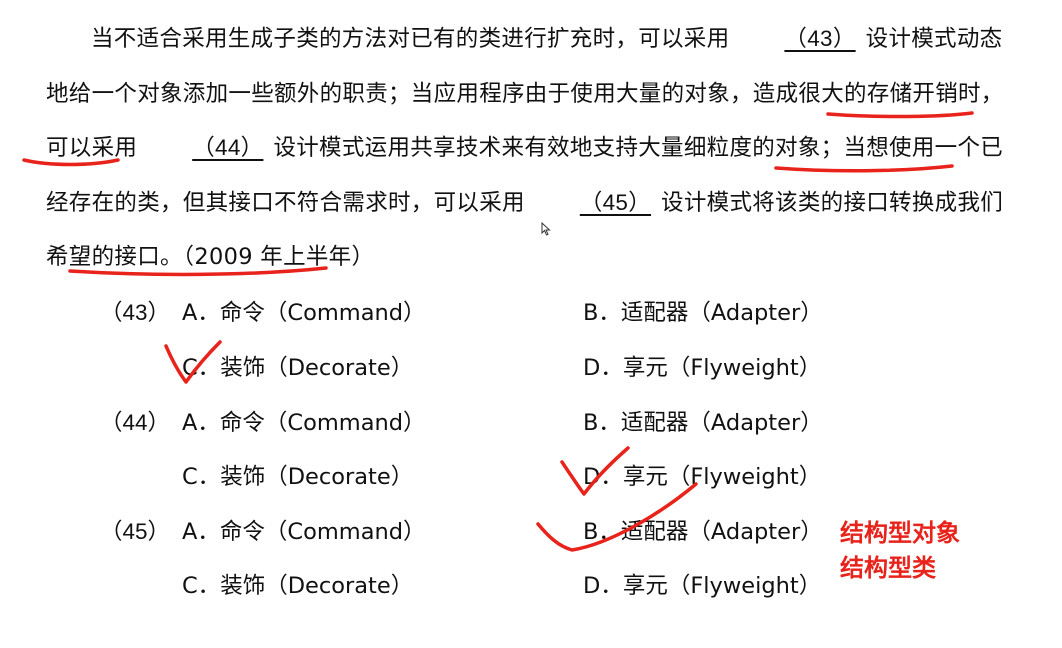 This screenshot has width=1062, height=648. Describe the element at coordinates (298, 368) in the screenshot. I see `q43-option-c: C．装饰（Decorate）` at that location.